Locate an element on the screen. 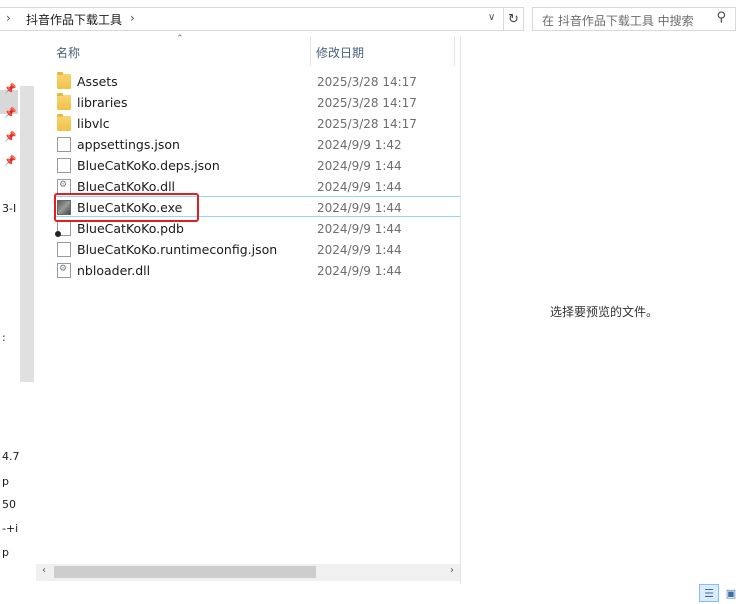  horizontal-scrollbar: ‹ › is located at coordinates (248, 572).